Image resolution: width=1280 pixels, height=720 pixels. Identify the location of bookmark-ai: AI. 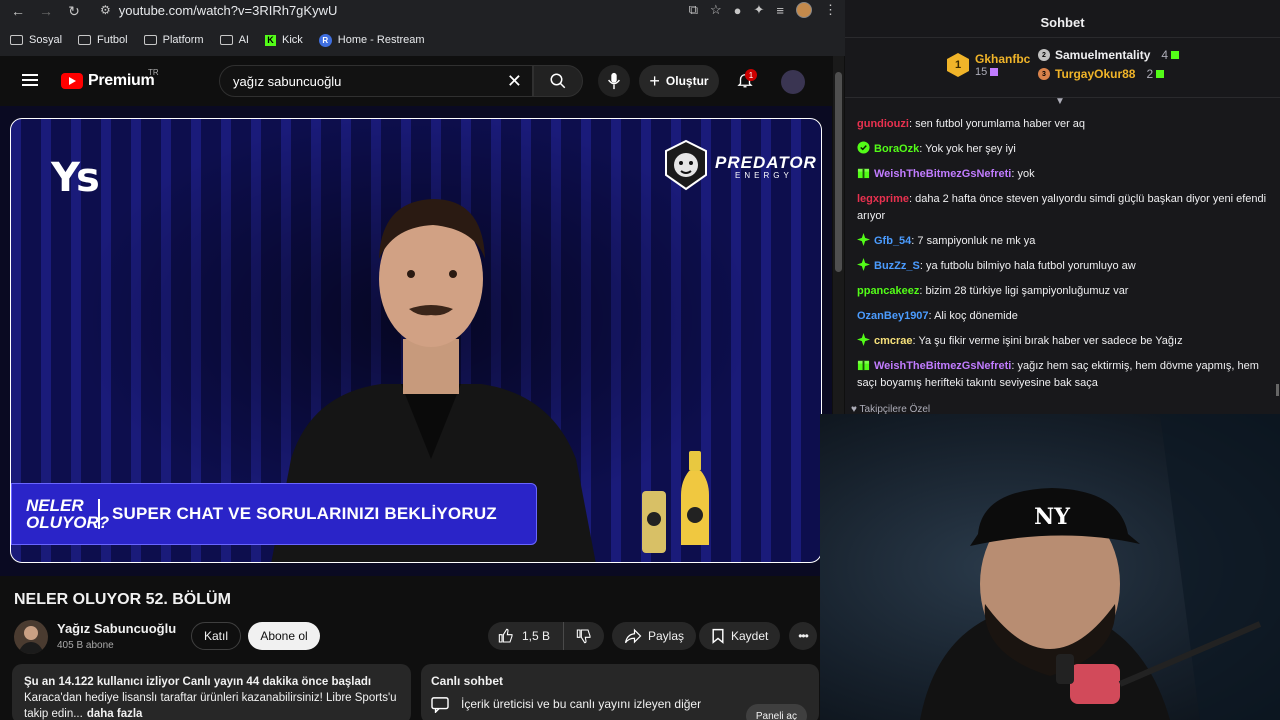
(234, 40).